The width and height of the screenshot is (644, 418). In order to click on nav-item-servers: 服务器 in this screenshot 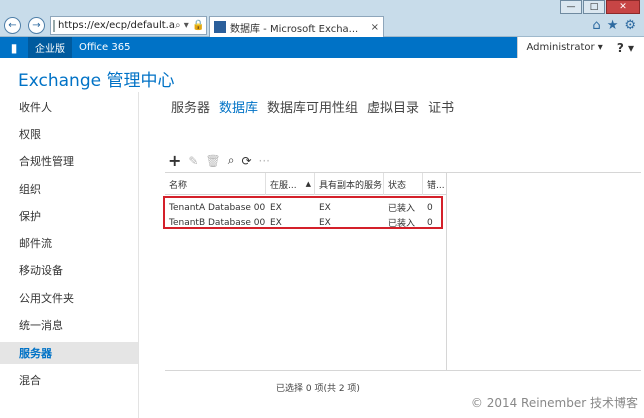, I will do `click(69, 353)`.